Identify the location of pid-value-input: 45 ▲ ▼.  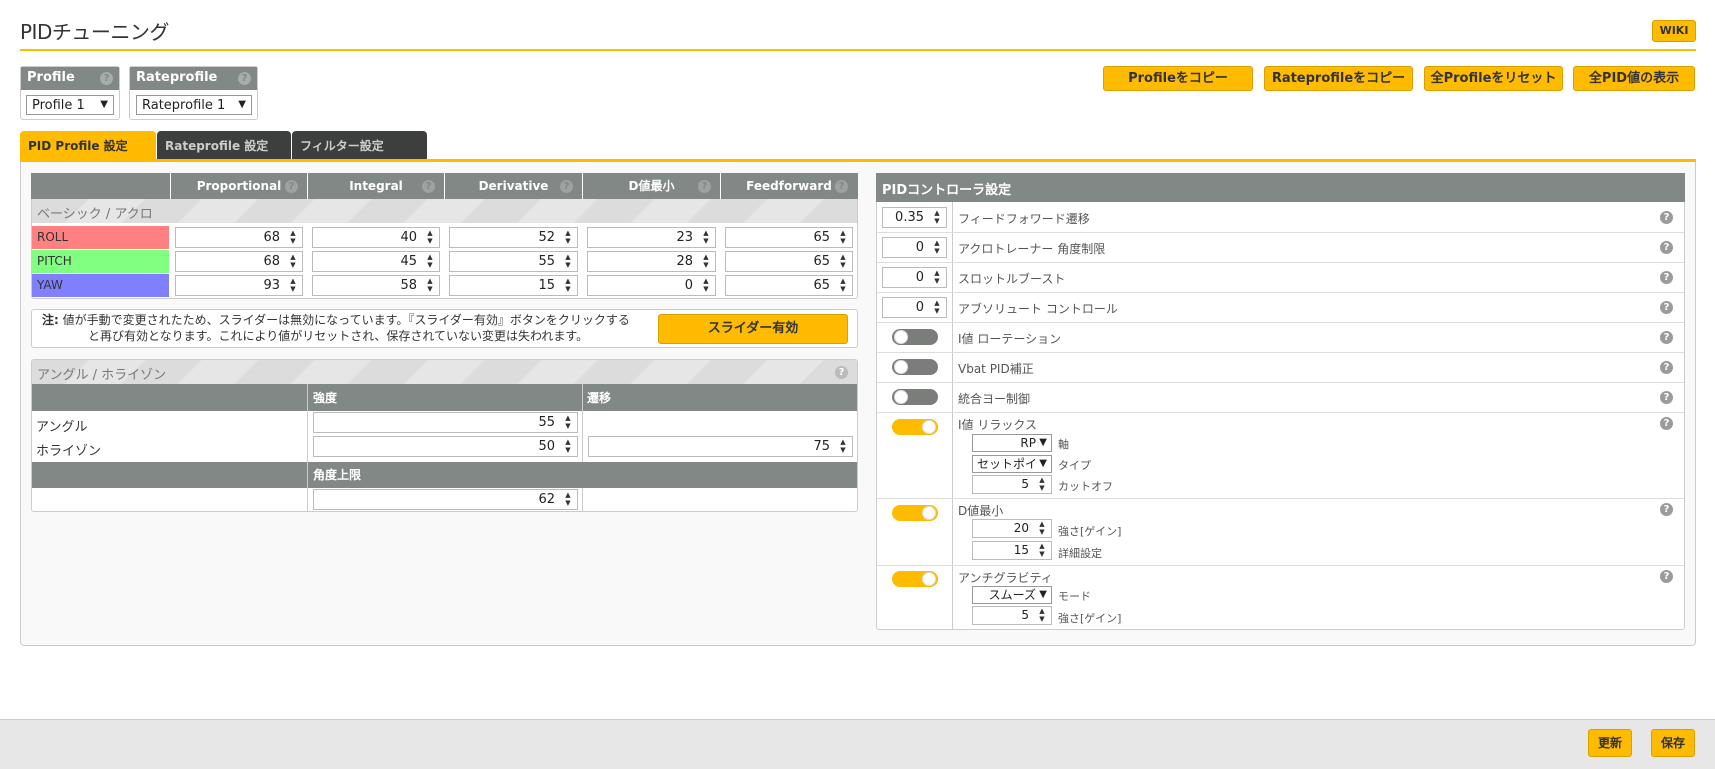
(376, 261).